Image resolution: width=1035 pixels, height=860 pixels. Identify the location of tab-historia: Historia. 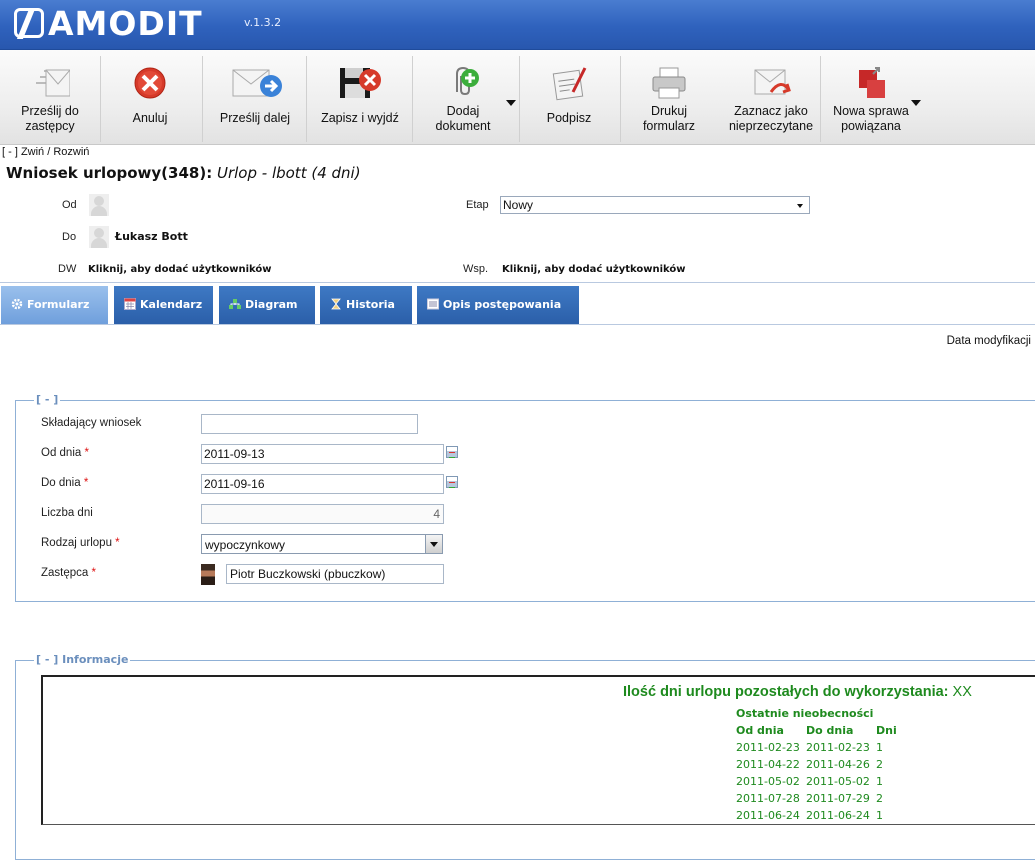
(366, 305).